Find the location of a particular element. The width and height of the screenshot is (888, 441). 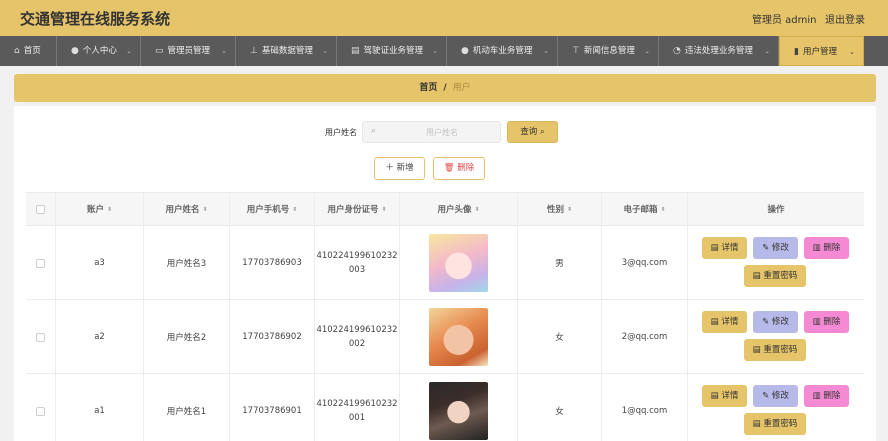

cell-name: 用户姓名1 is located at coordinates (187, 407).